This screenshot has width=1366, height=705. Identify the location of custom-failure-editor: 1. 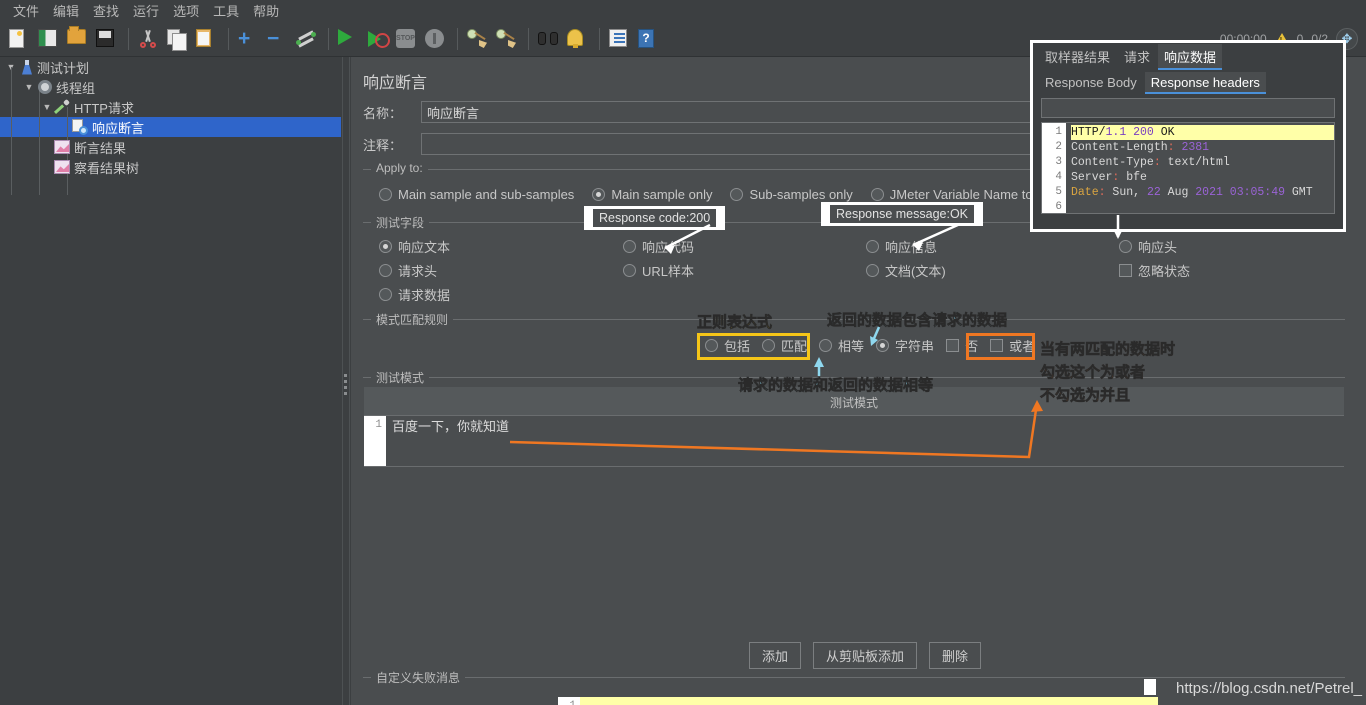
(858, 701).